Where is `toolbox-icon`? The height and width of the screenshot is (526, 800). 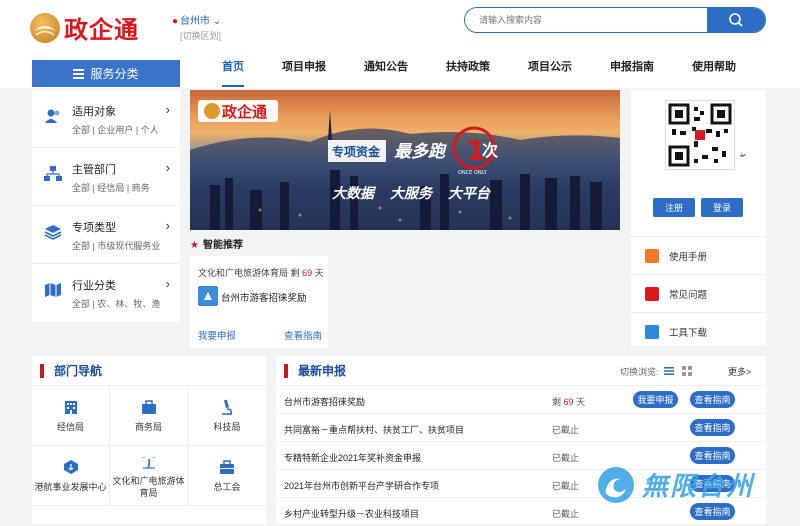 toolbox-icon is located at coordinates (227, 466).